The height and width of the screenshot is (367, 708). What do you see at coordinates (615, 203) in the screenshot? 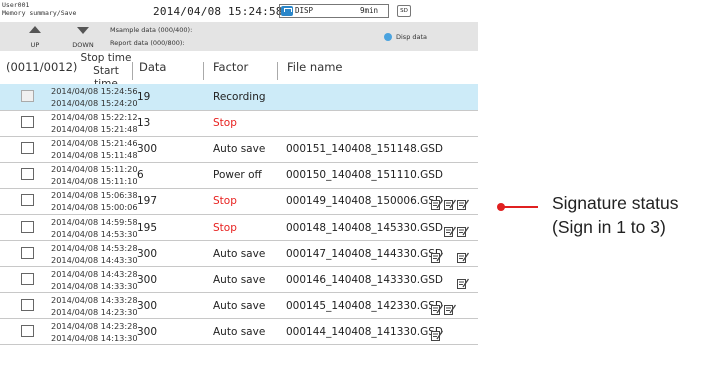
I see `annotation-title: Signature status` at bounding box center [615, 203].